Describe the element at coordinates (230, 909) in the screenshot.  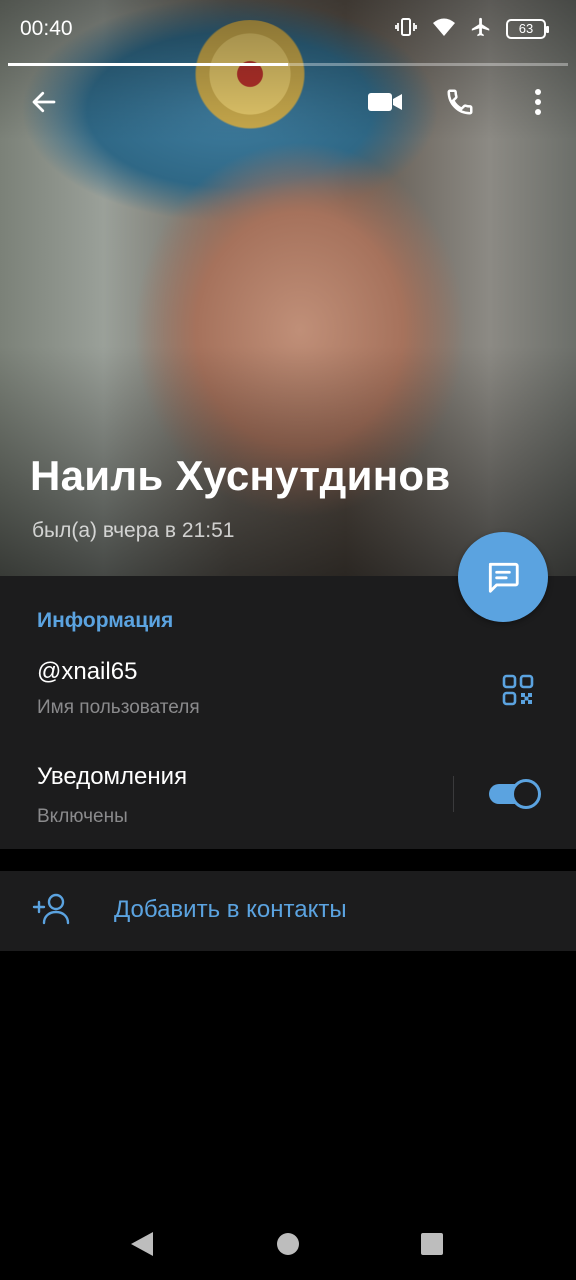
I see `add-to-contacts-label: Добавить в контакты` at that location.